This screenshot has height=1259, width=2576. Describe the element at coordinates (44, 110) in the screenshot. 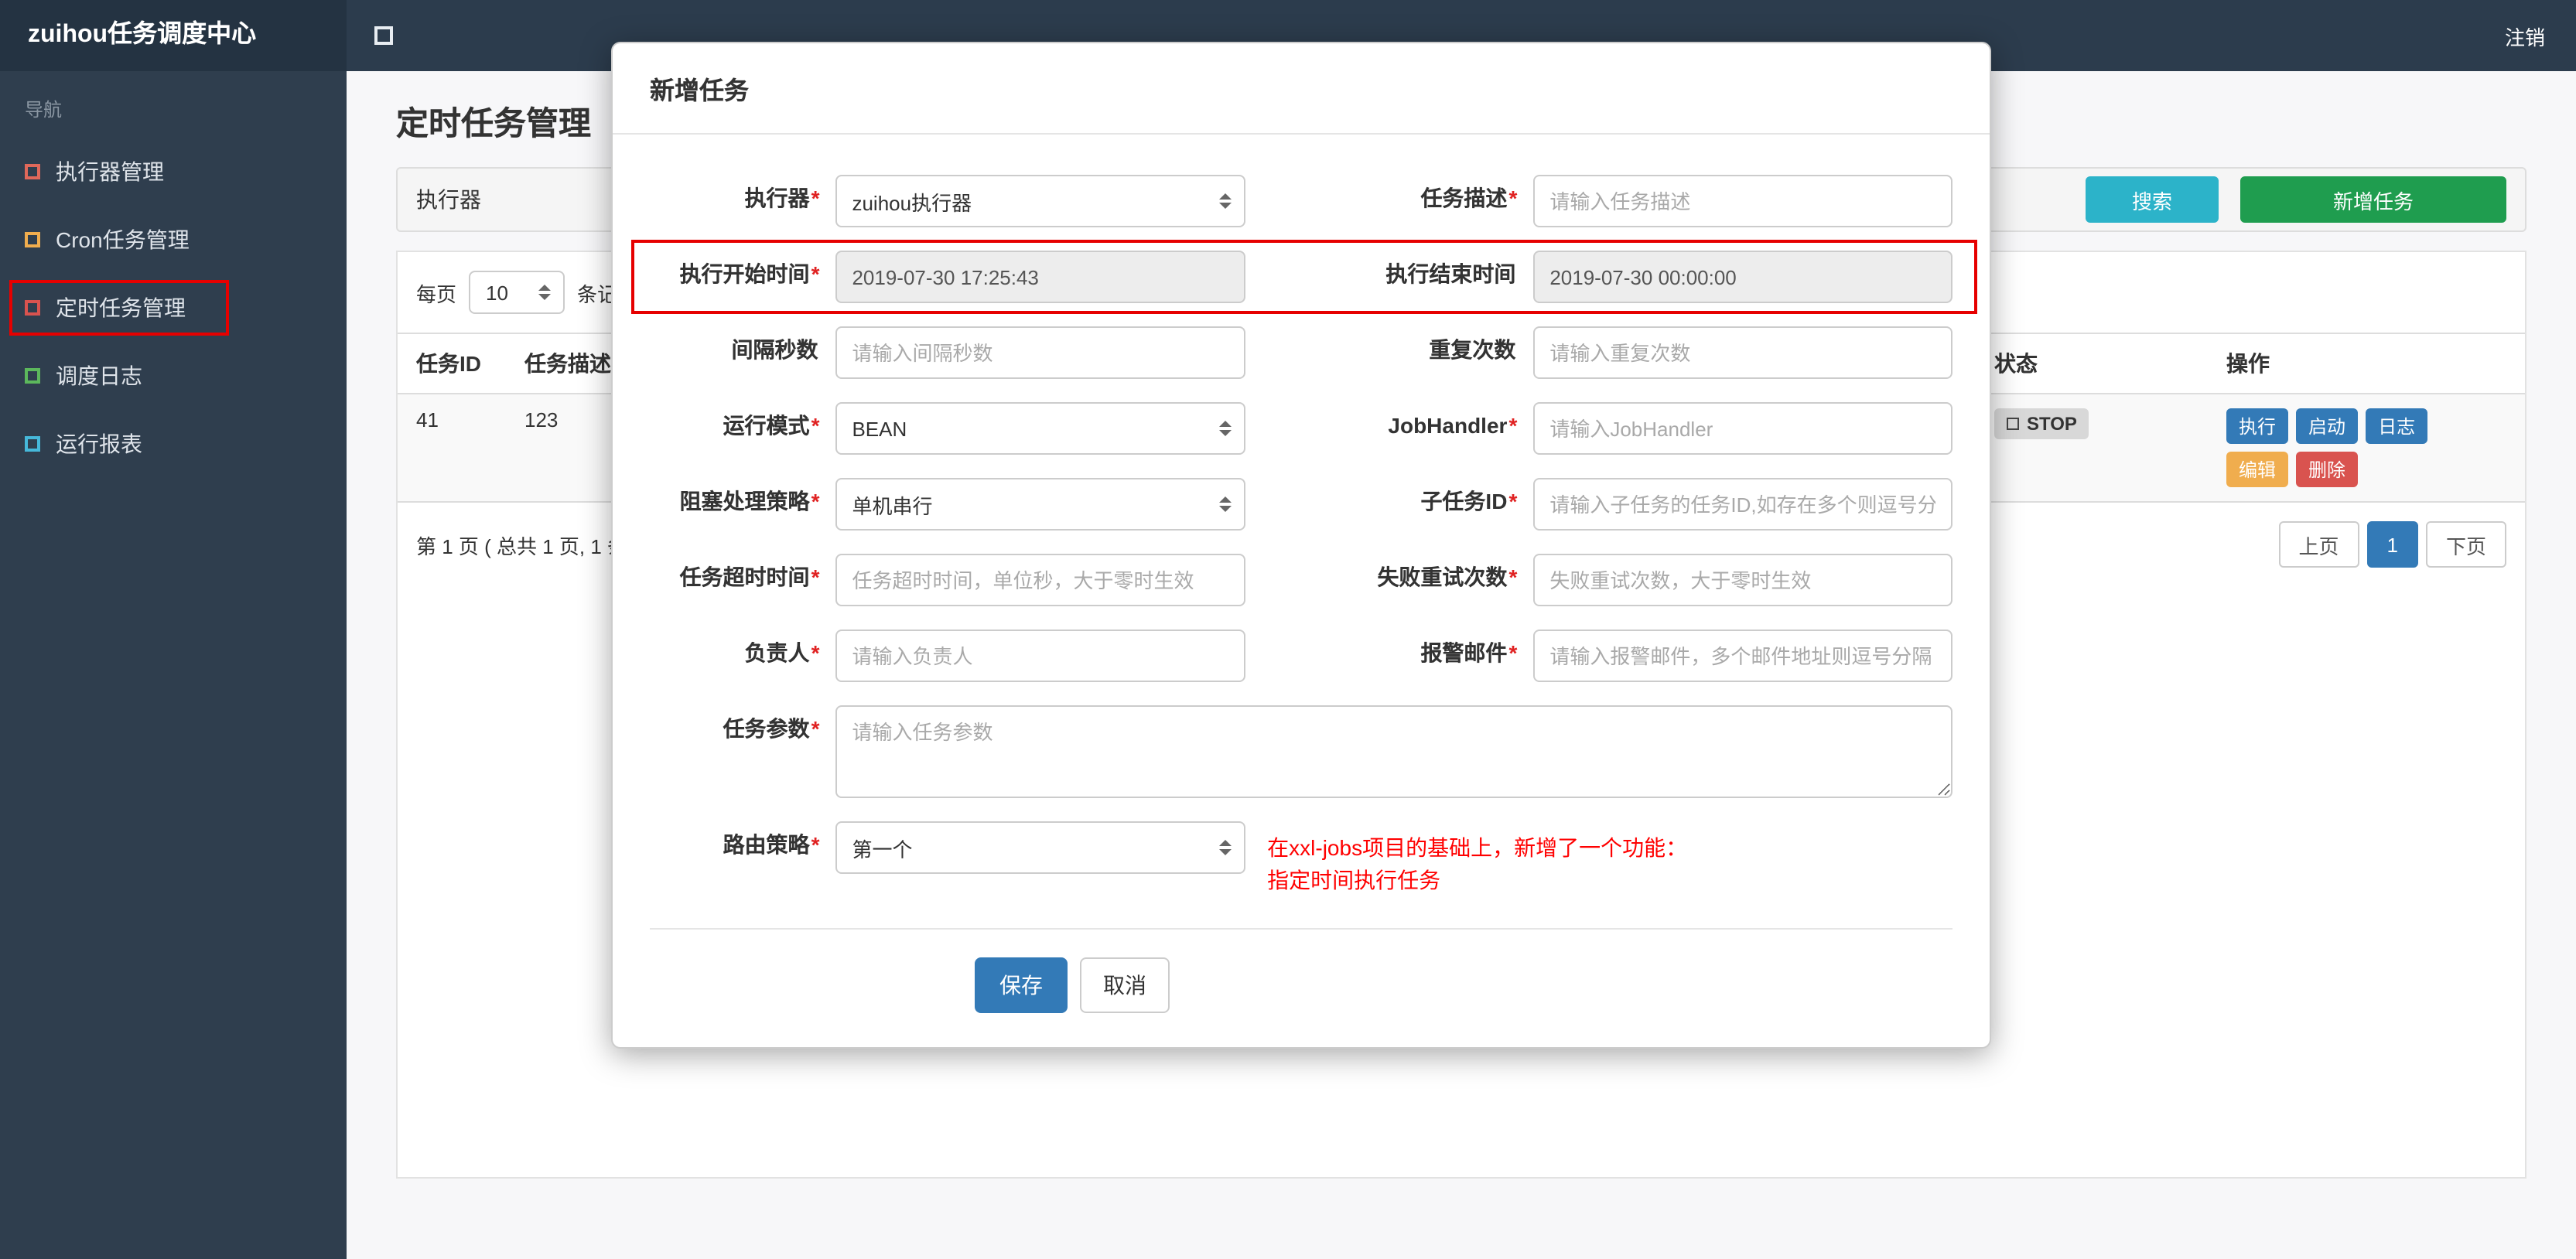

I see `nav-section-label: 导航` at that location.